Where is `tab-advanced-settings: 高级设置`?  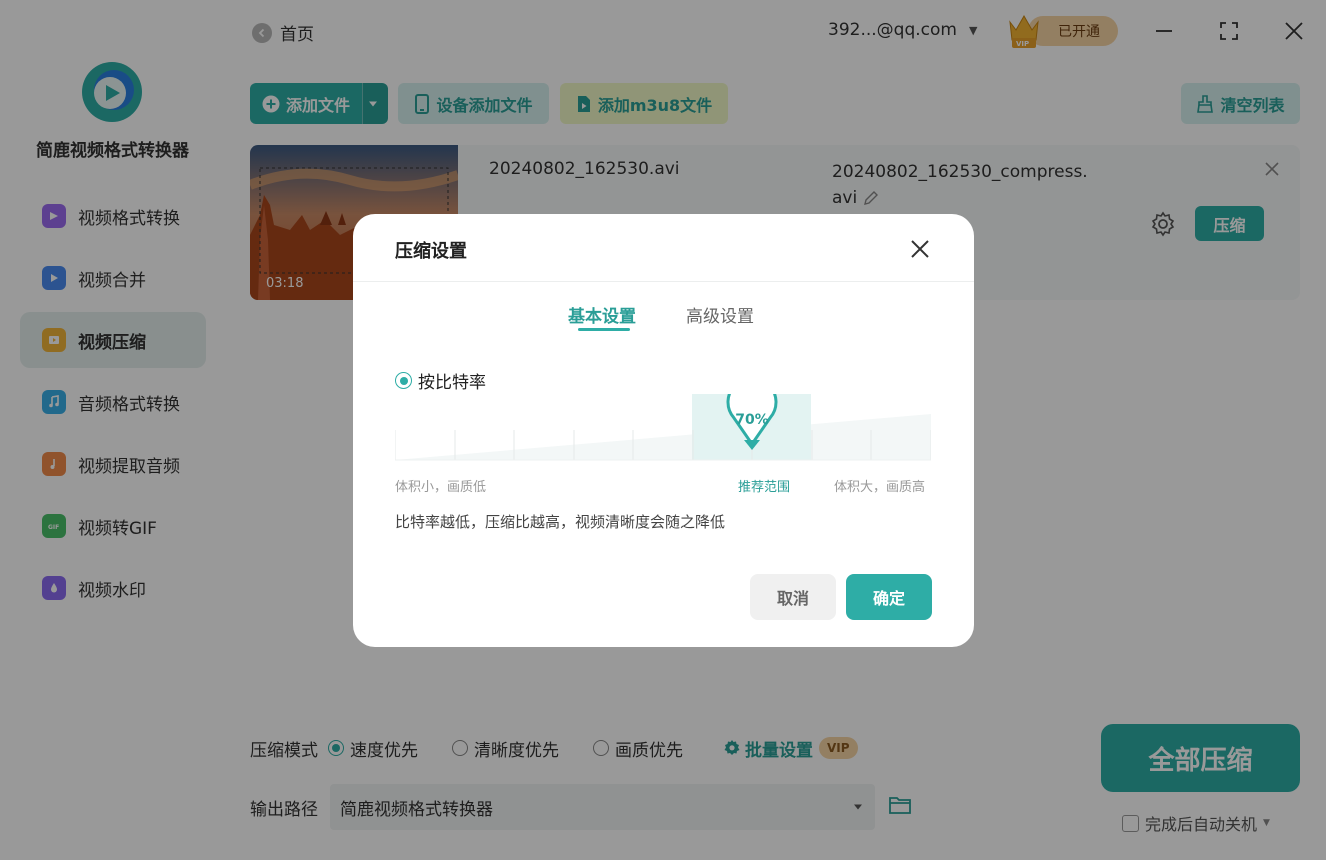
tab-advanced-settings: 高级设置 is located at coordinates (720, 314).